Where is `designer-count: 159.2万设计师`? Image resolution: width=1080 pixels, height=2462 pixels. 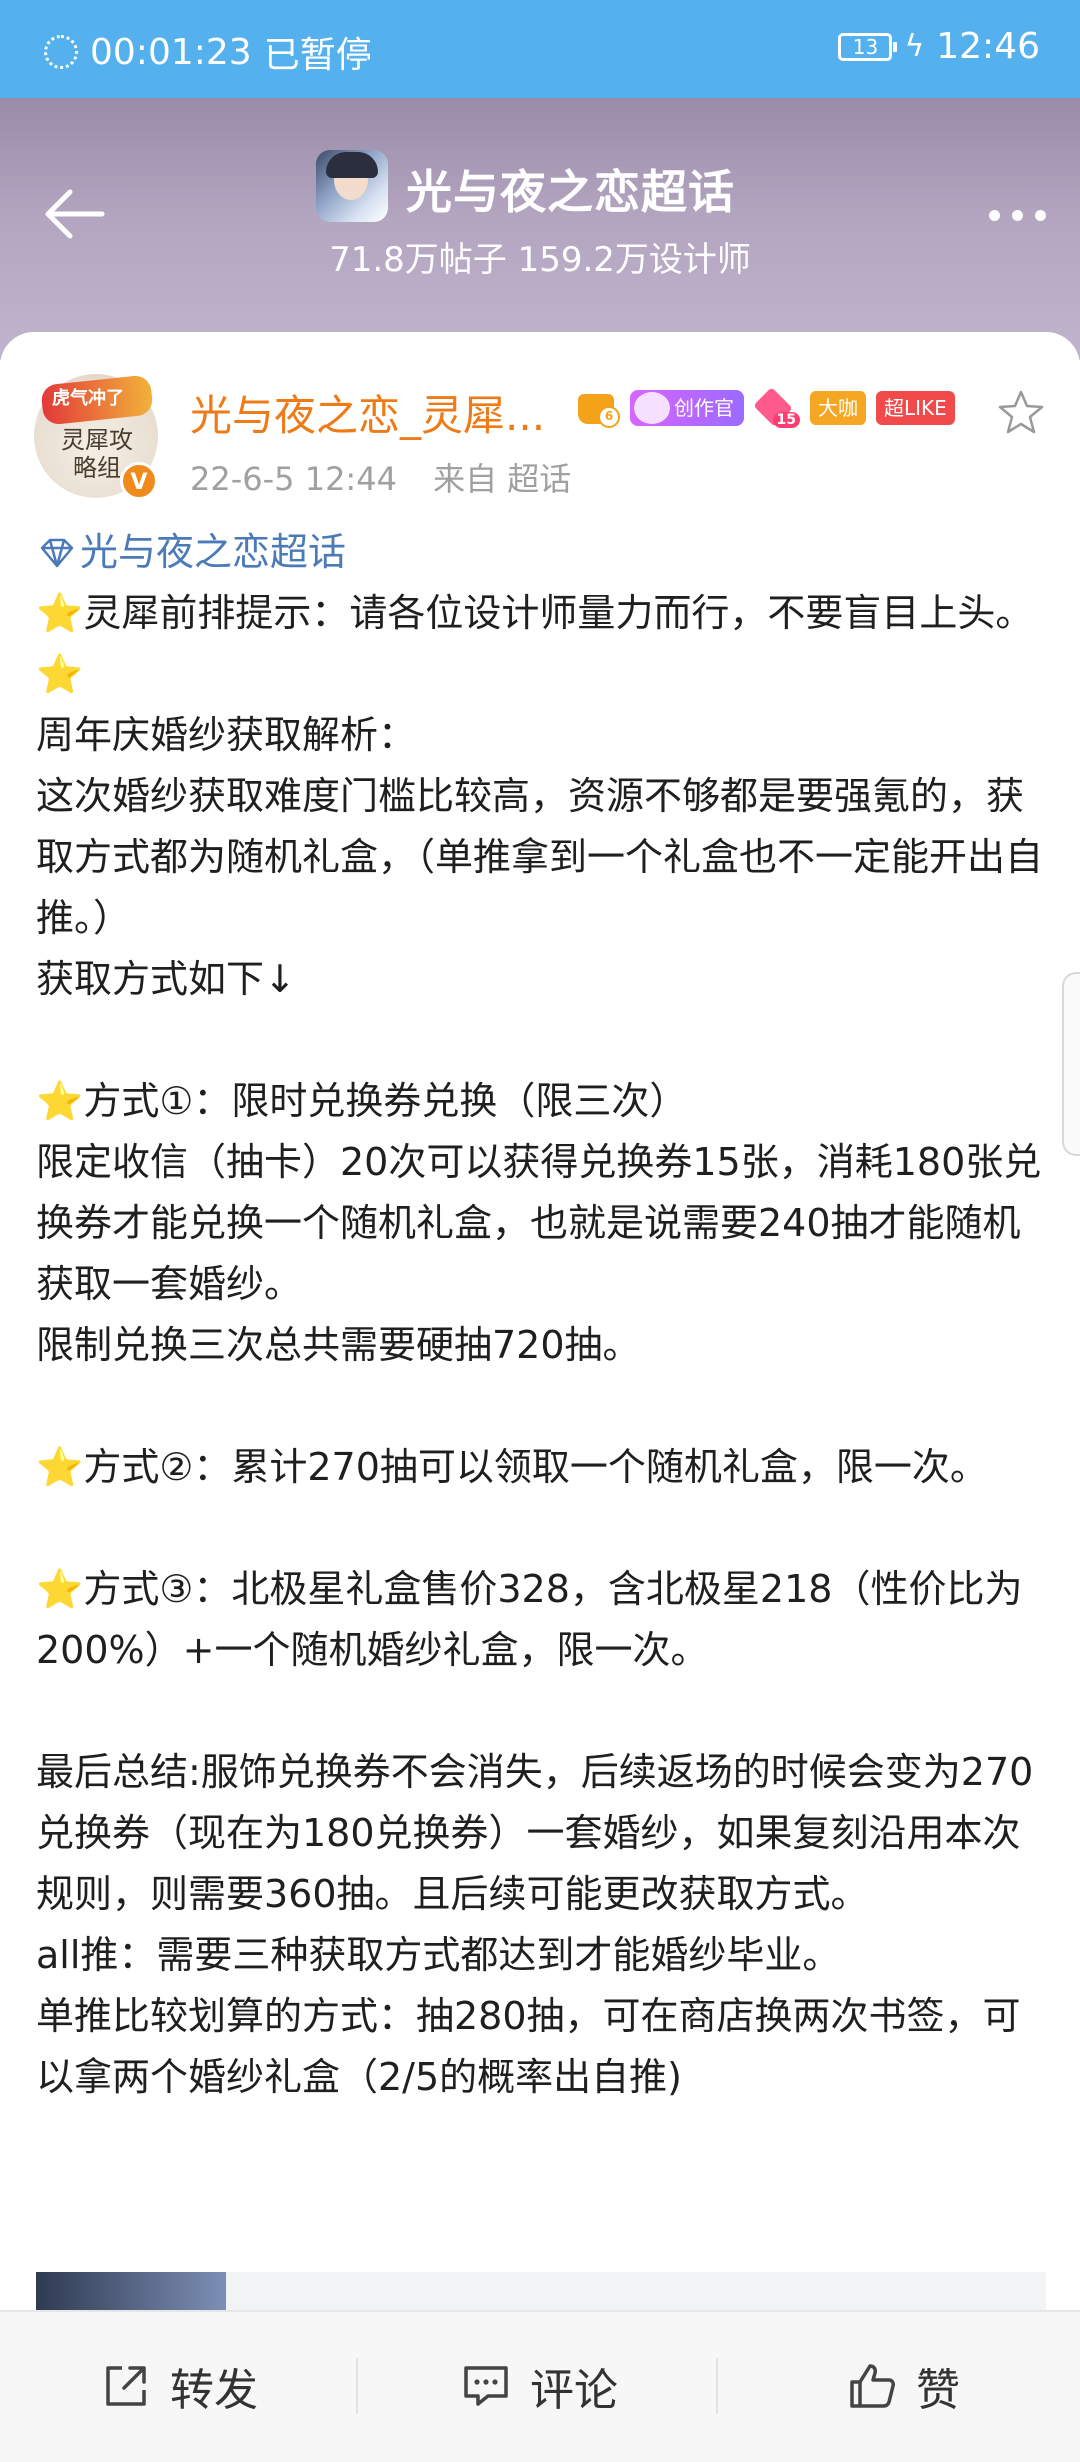 designer-count: 159.2万设计师 is located at coordinates (634, 260).